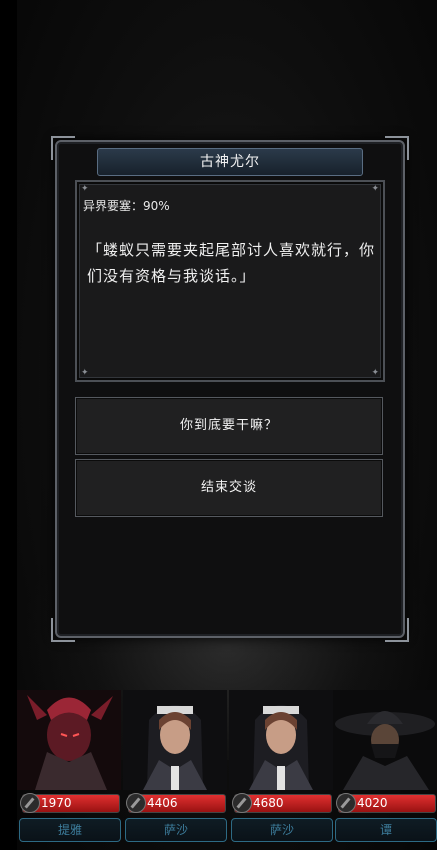 This screenshot has width=437, height=850. What do you see at coordinates (372, 803) in the screenshot?
I see `hp-value: 4020` at bounding box center [372, 803].